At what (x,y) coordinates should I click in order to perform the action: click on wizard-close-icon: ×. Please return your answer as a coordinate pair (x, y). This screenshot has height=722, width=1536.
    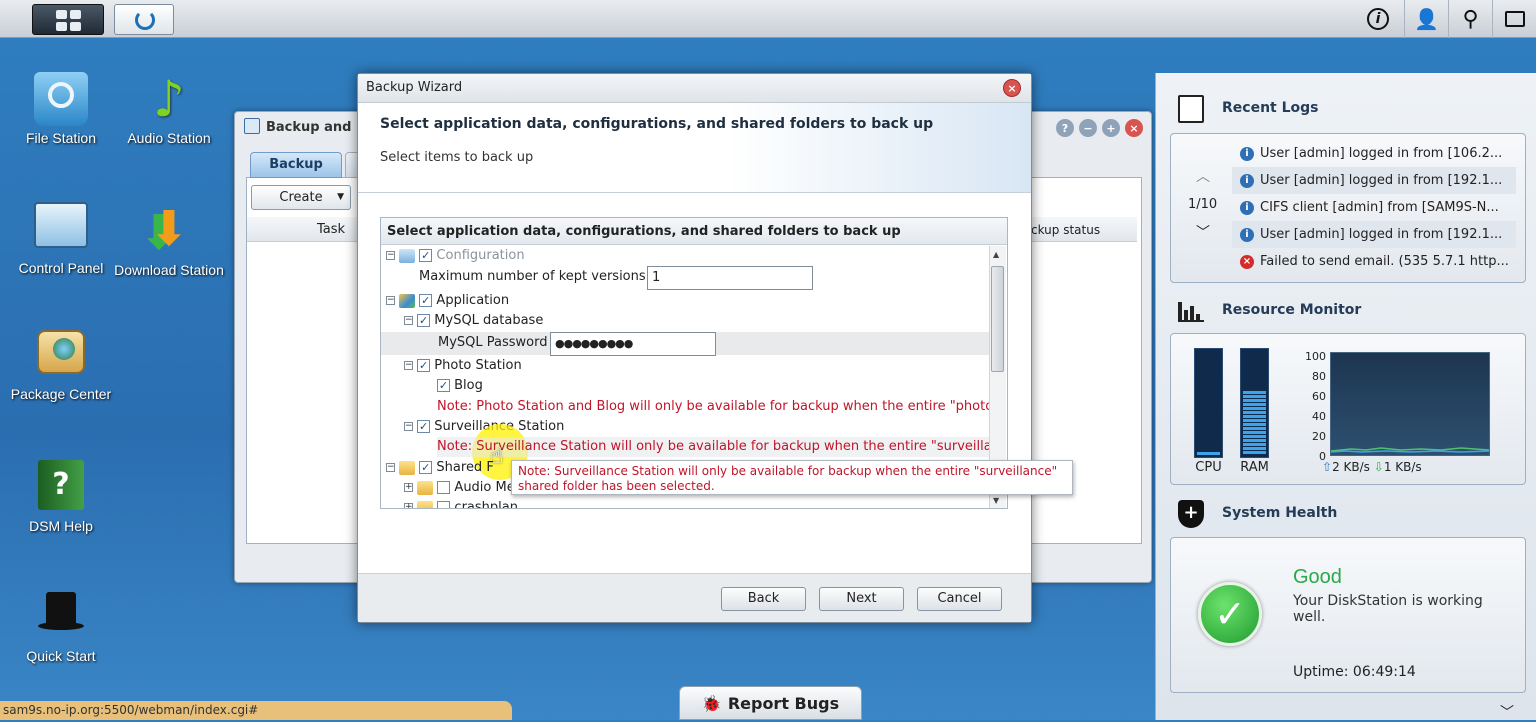
    Looking at the image, I should click on (1012, 88).